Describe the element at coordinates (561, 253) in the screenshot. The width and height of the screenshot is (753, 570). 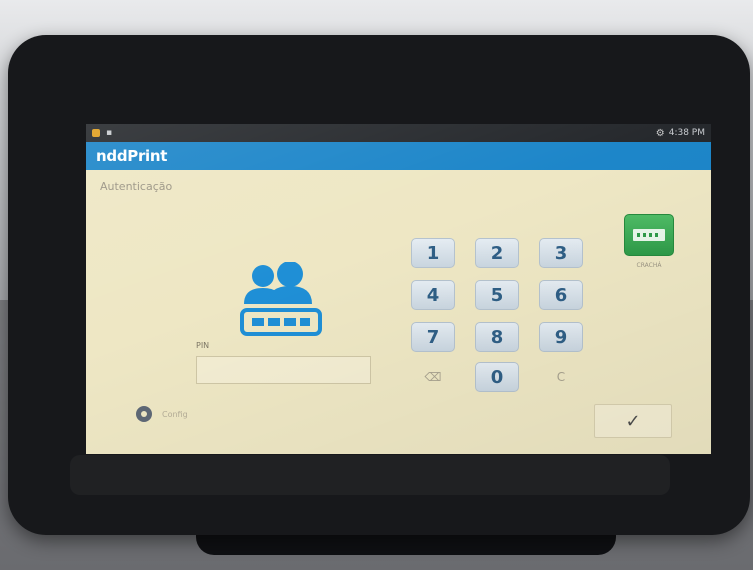
I see `key-3: 3` at that location.